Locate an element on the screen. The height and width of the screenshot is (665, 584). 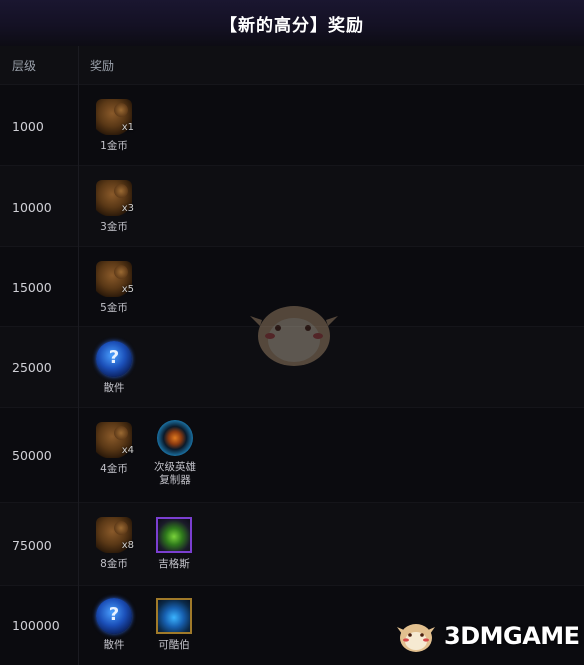
reward-label: 1金币 is located at coordinates (114, 146).